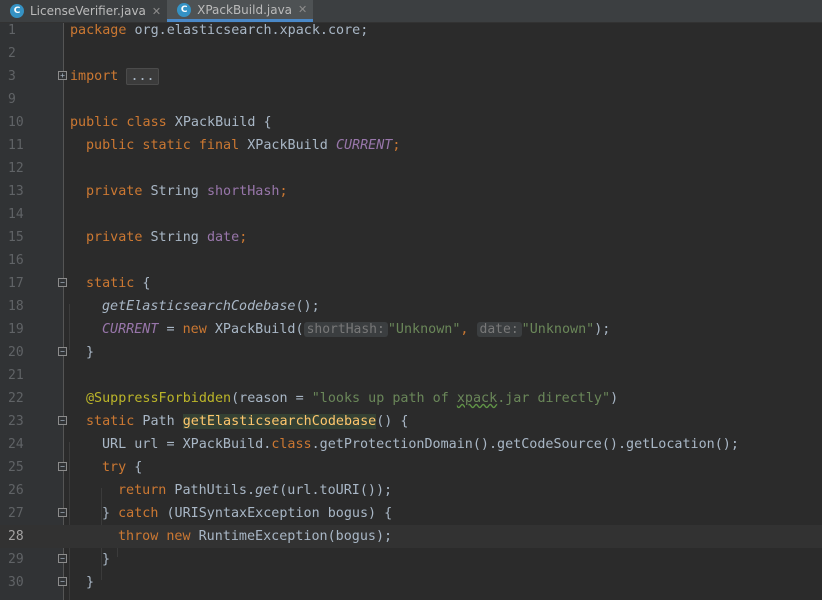  What do you see at coordinates (411, 559) in the screenshot?
I see `code-line: 29 − }` at bounding box center [411, 559].